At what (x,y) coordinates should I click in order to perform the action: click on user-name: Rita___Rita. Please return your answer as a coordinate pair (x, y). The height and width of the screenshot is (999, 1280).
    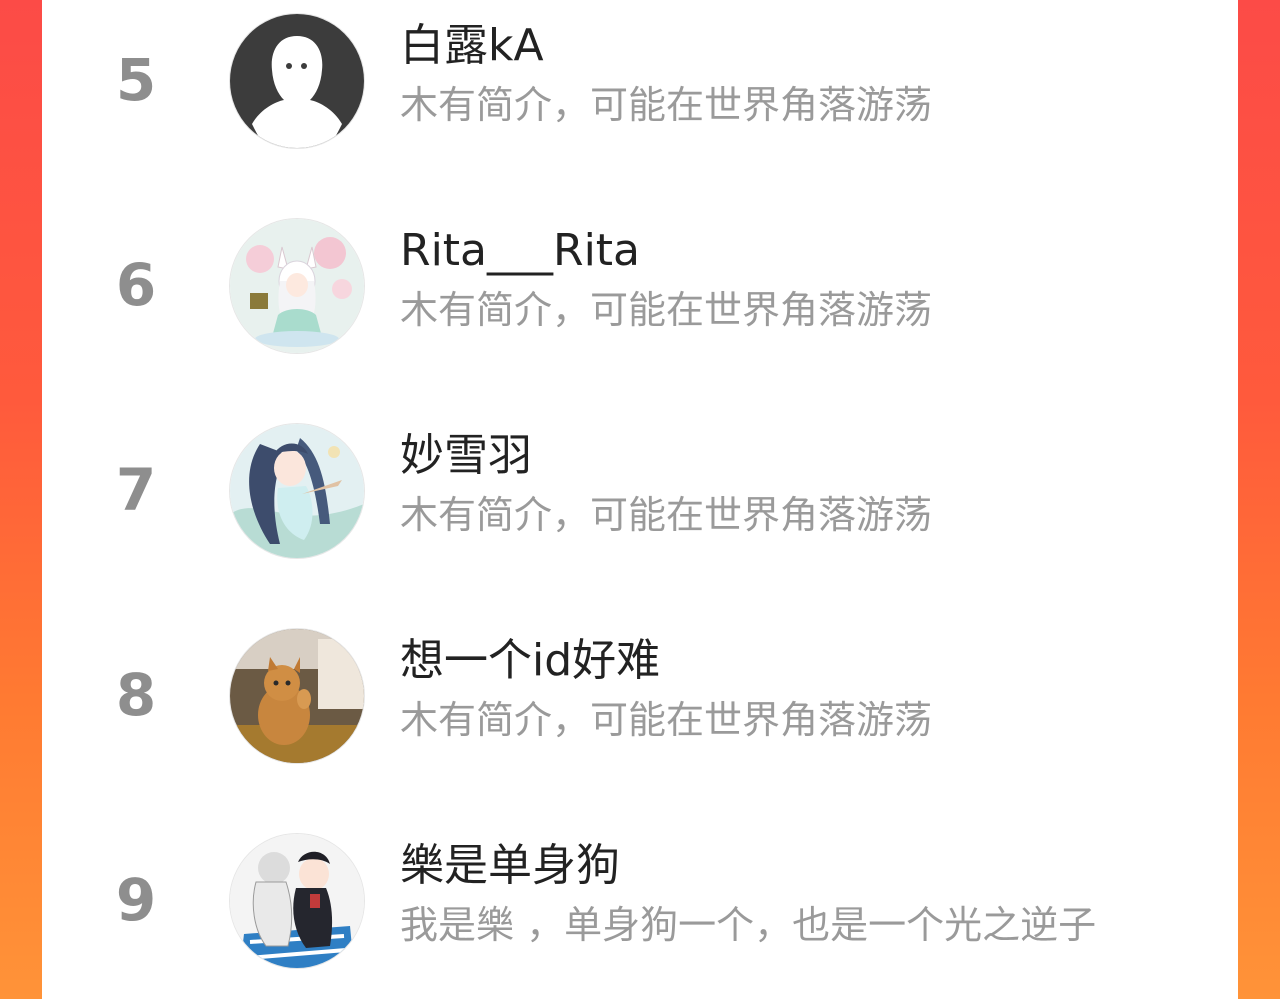
    Looking at the image, I should click on (520, 251).